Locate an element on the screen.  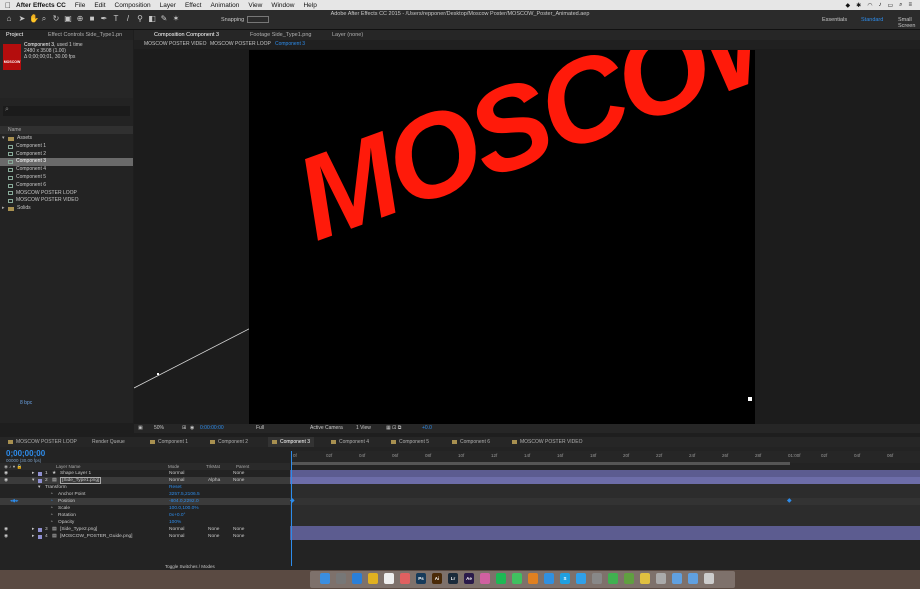
layer-row: ◉ ▸ 1 ★ Shape Layer 1 Normal None is located at coordinates (145, 473).